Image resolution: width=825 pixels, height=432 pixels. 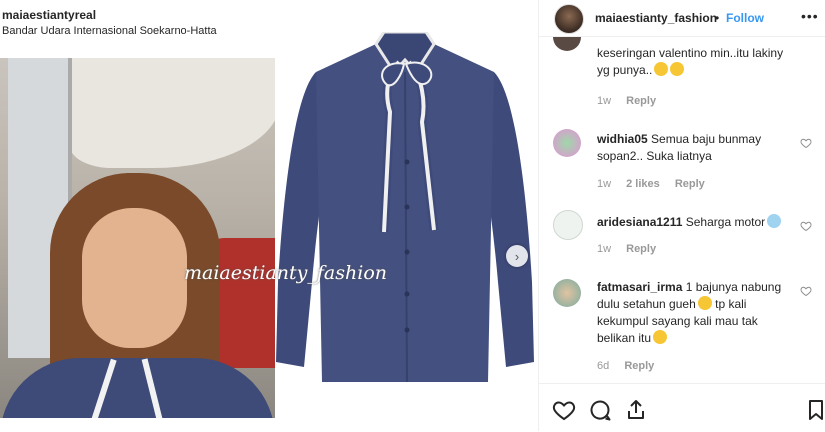 What do you see at coordinates (810, 16) in the screenshot?
I see `more-options-icon: •••` at bounding box center [810, 16].